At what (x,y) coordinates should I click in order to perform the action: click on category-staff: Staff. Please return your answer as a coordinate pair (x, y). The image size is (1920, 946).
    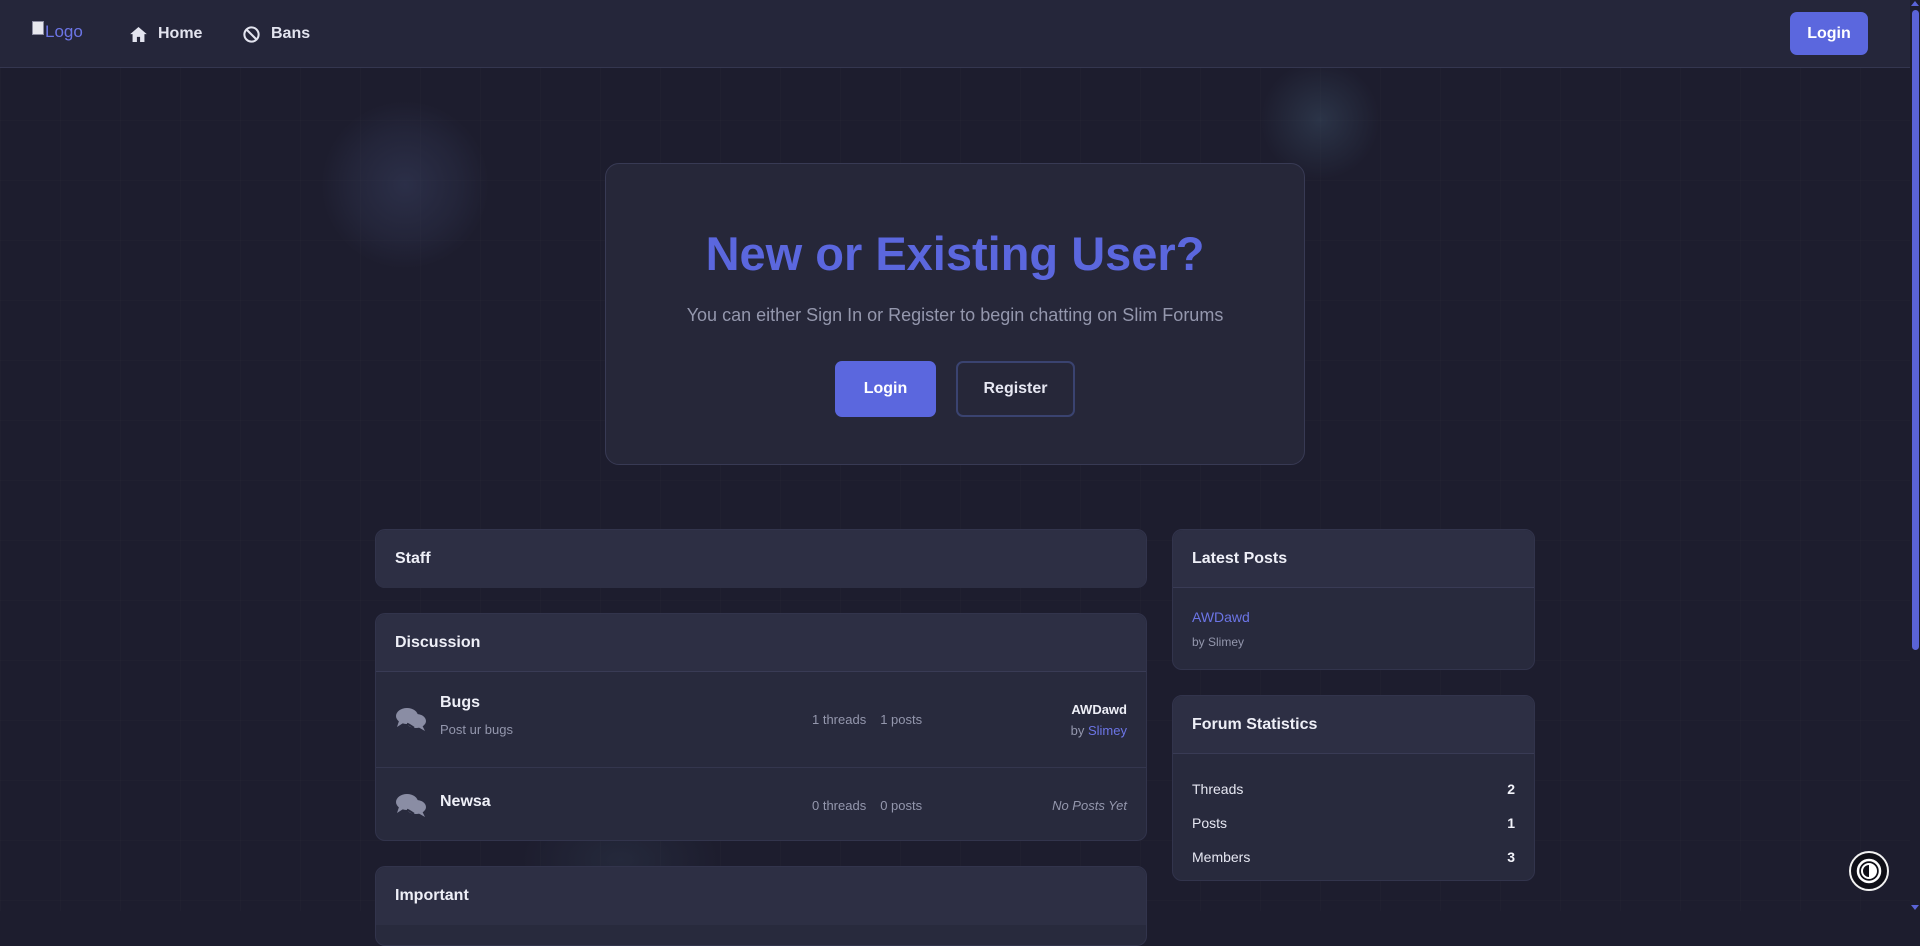
    Looking at the image, I should click on (761, 558).